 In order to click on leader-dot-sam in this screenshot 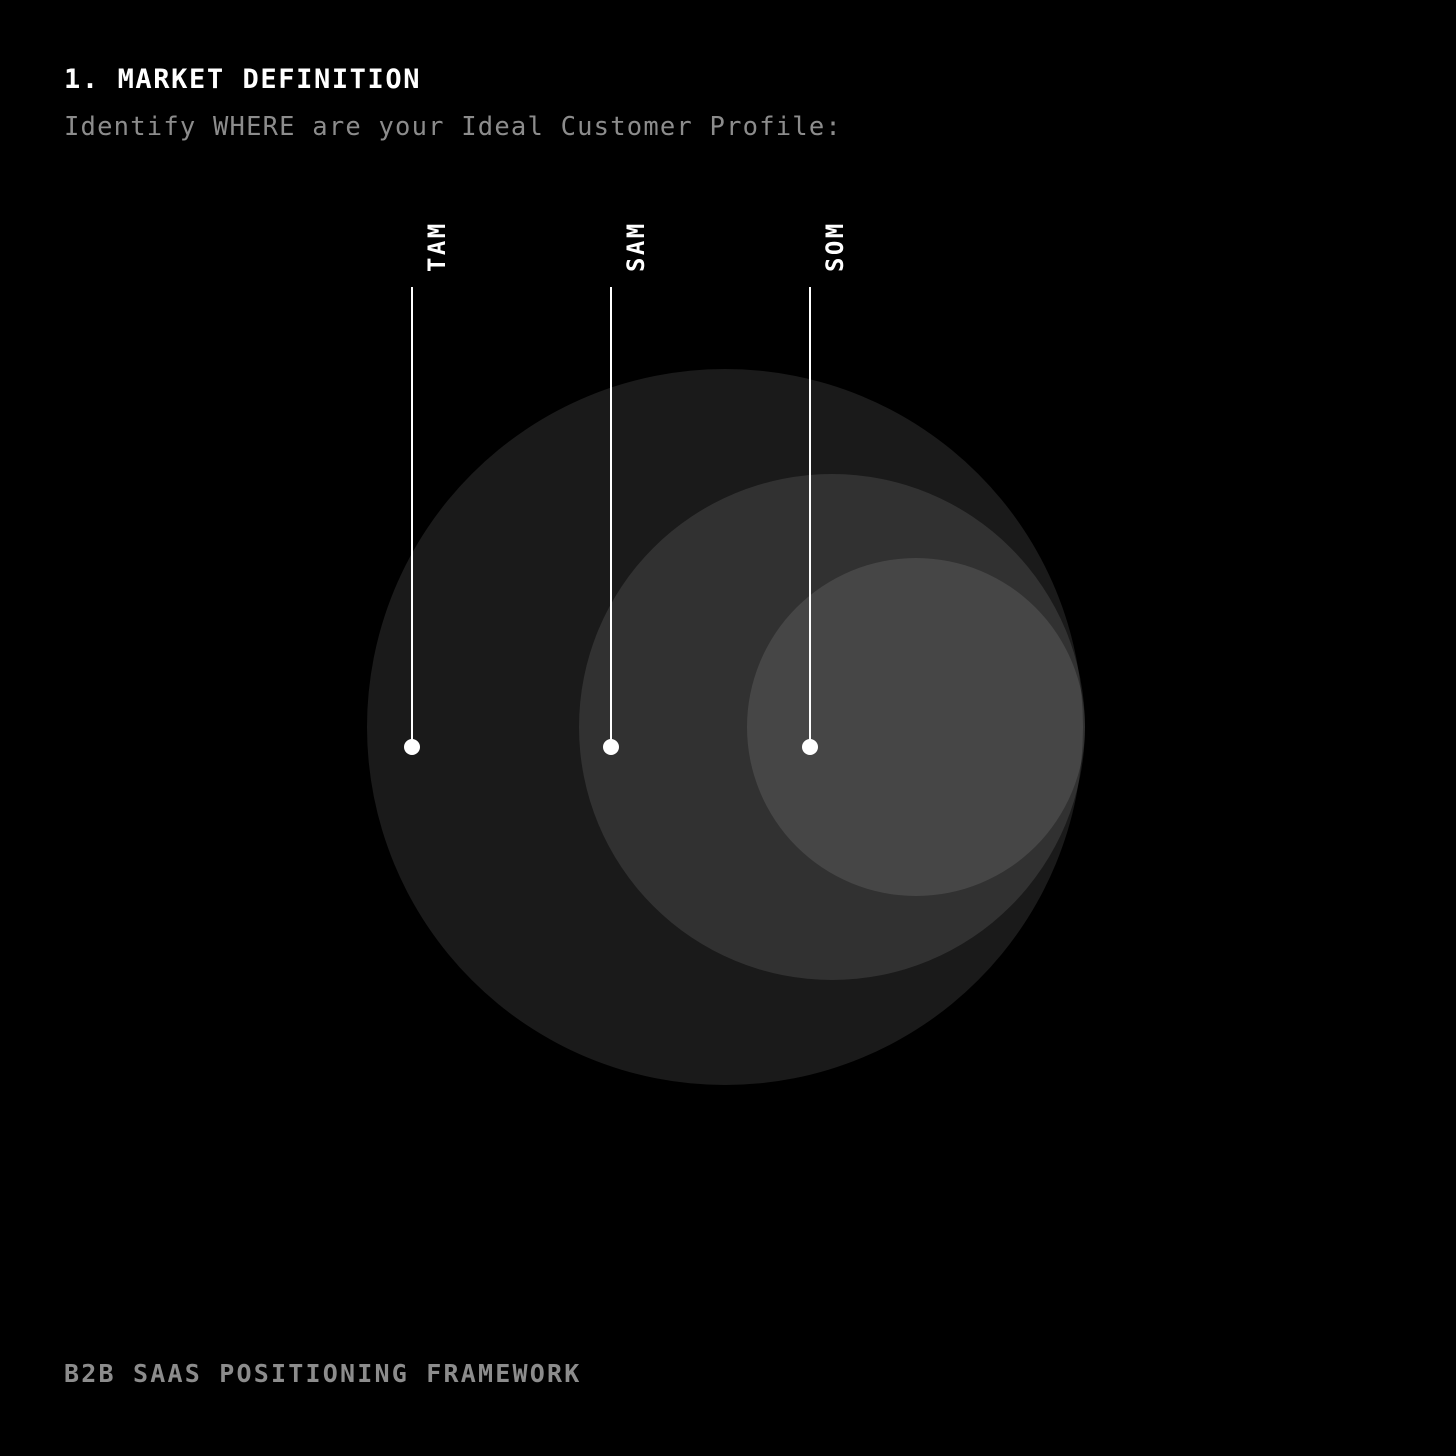, I will do `click(611, 747)`.